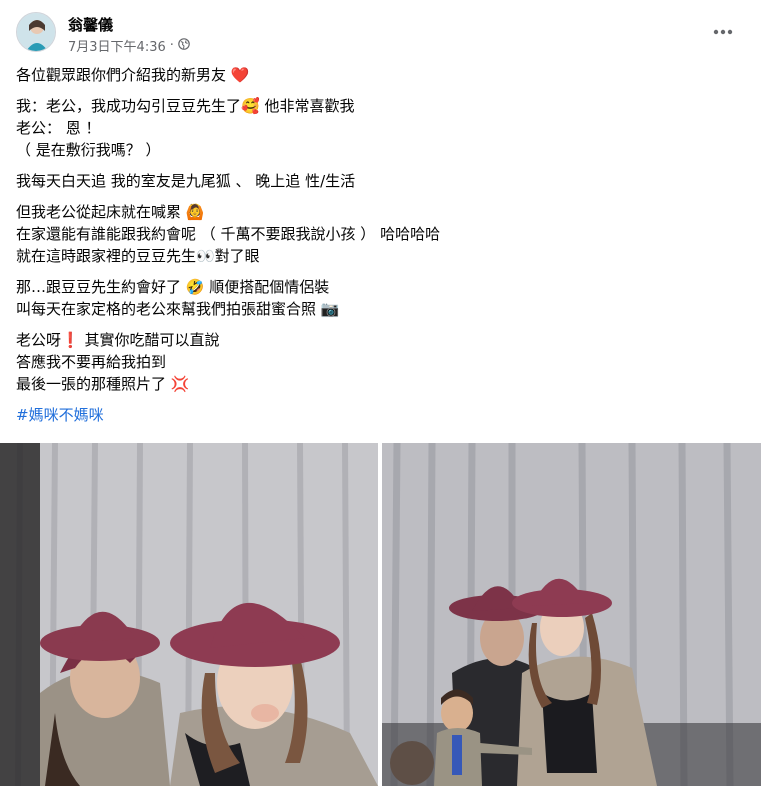  What do you see at coordinates (380, 362) in the screenshot?
I see `post-paragraph: 老公呀❗ 其實你吃醋可以直說 答應我不要再給我拍到 最後一張的那種照片了 💢` at bounding box center [380, 362].